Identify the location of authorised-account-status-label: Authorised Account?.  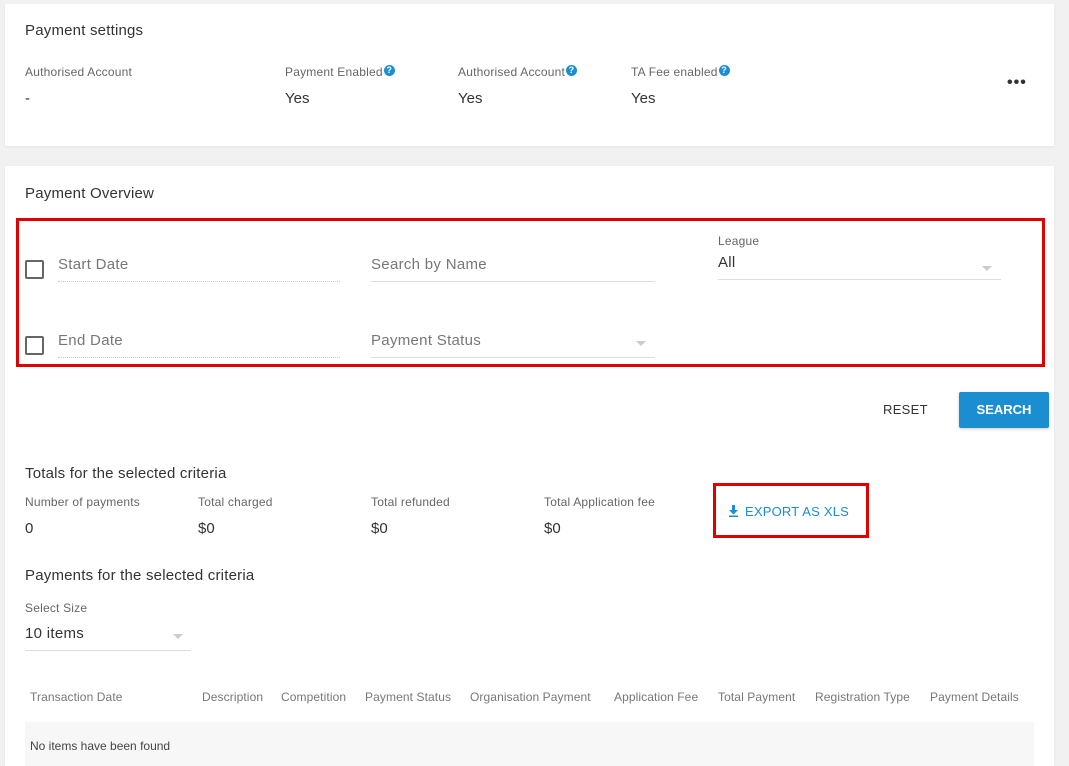
(518, 72).